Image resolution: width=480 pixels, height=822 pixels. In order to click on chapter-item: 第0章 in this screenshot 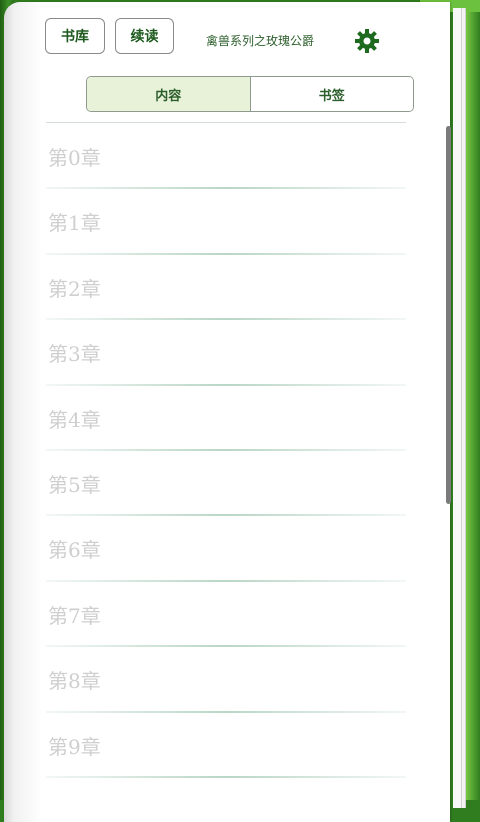, I will do `click(226, 157)`.